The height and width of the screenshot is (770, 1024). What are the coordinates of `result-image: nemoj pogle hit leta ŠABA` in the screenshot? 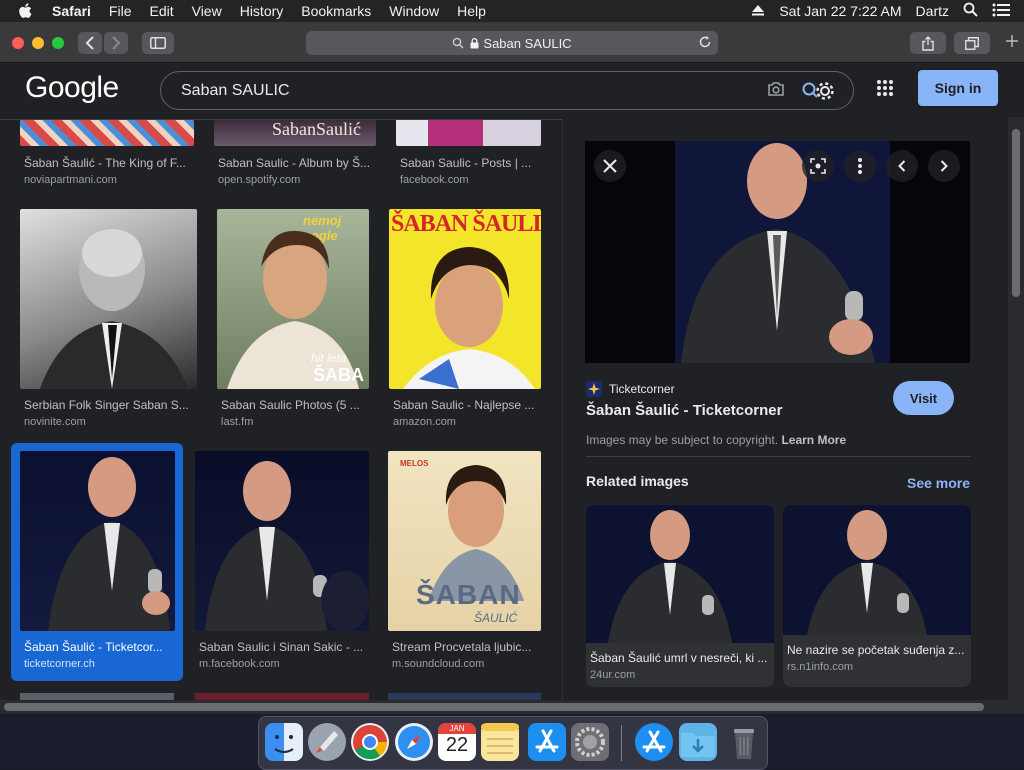 It's located at (293, 299).